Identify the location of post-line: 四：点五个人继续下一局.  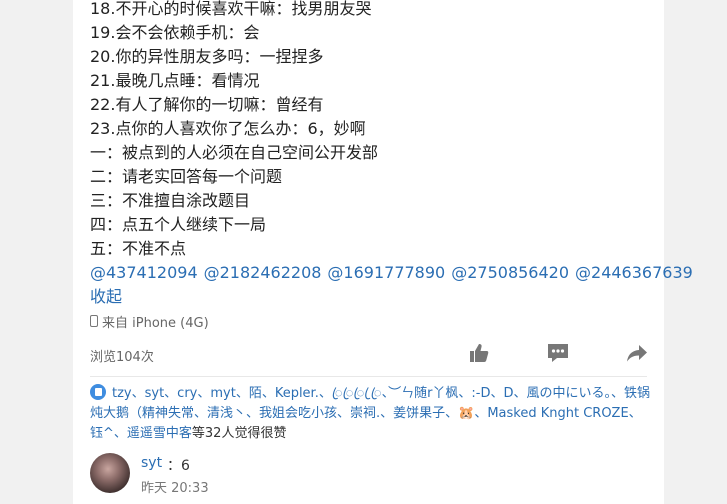
(178, 224).